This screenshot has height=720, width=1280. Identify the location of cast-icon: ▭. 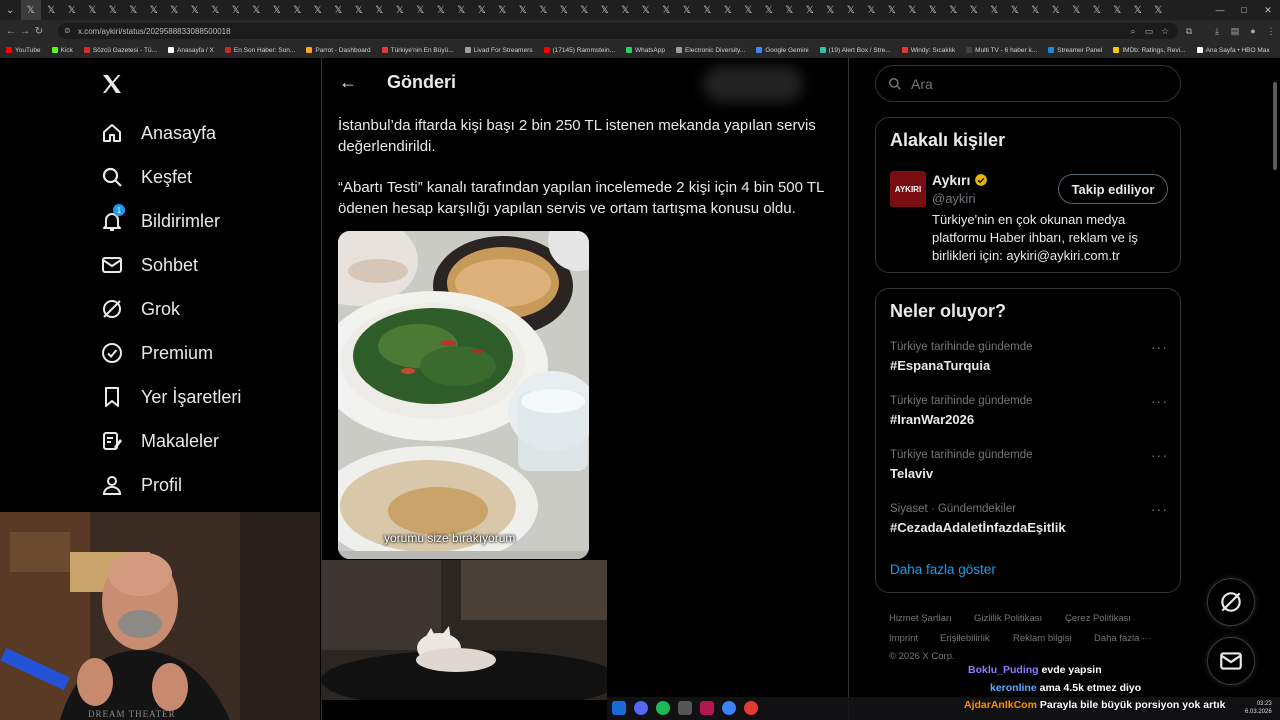
(1149, 31).